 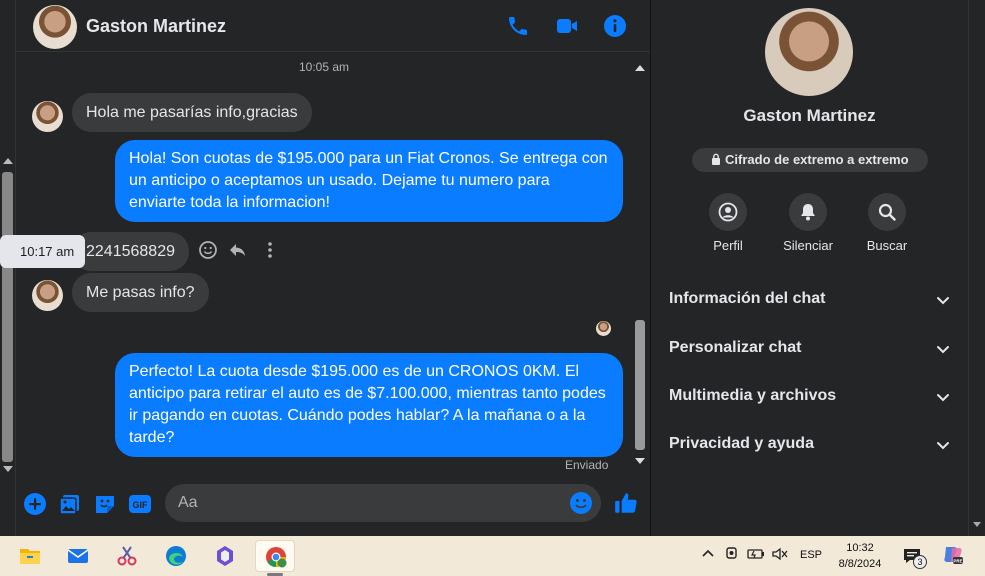 I want to click on left-panel-edge, so click(x=8, y=268).